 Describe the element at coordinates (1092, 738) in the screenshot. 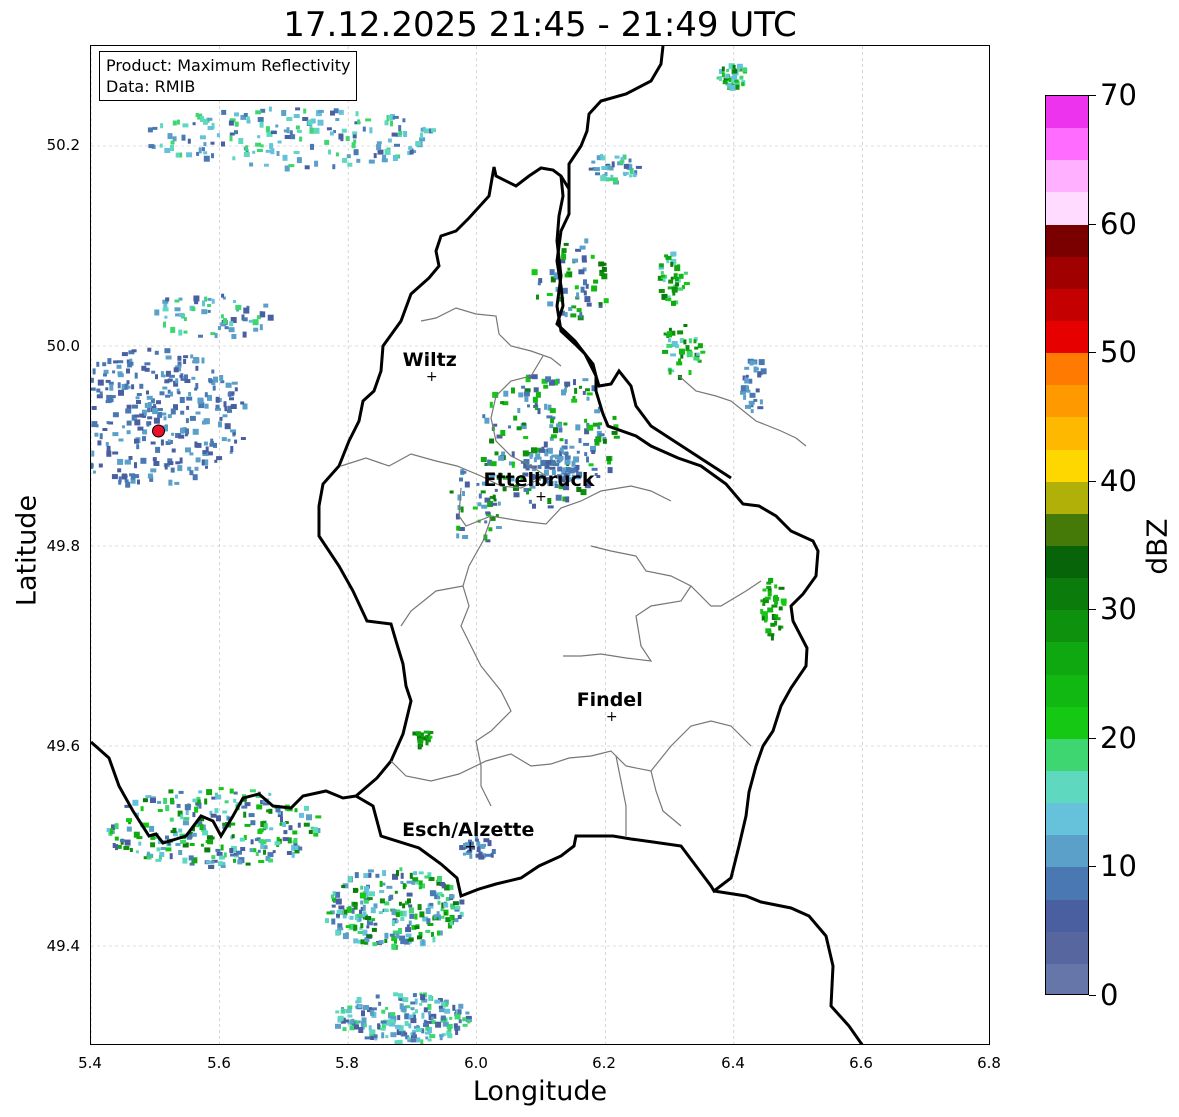

I see `colorbar-tick-mark` at that location.